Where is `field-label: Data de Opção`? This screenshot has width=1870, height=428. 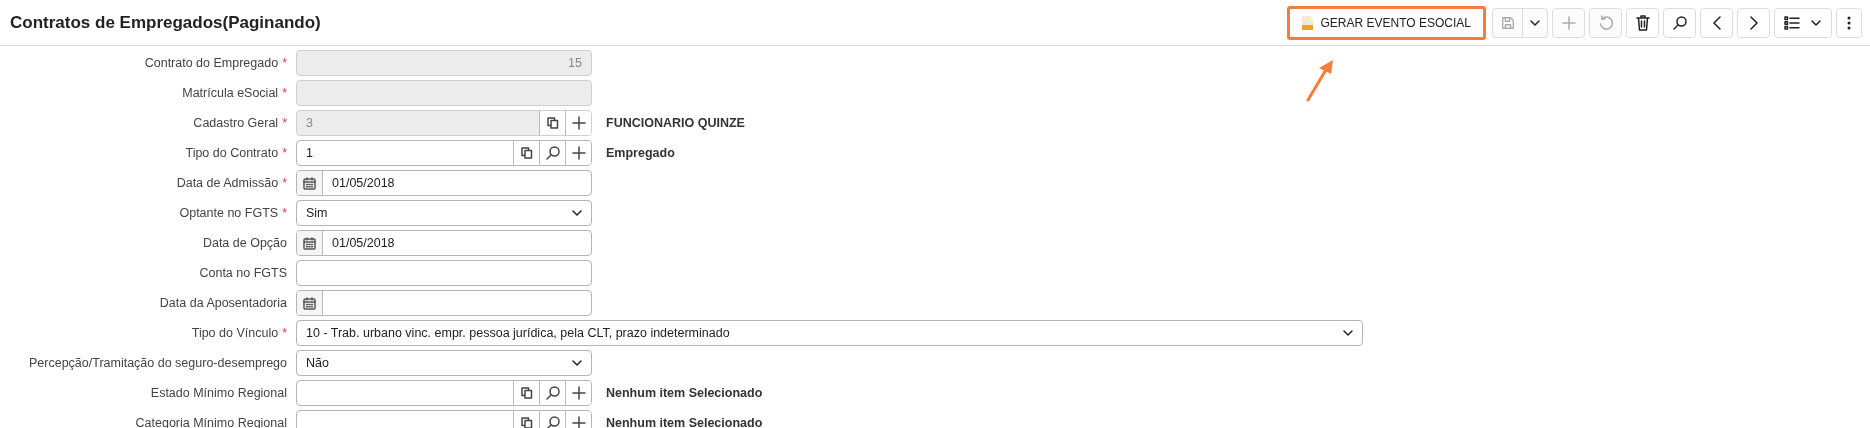 field-label: Data de Opção is located at coordinates (244, 243).